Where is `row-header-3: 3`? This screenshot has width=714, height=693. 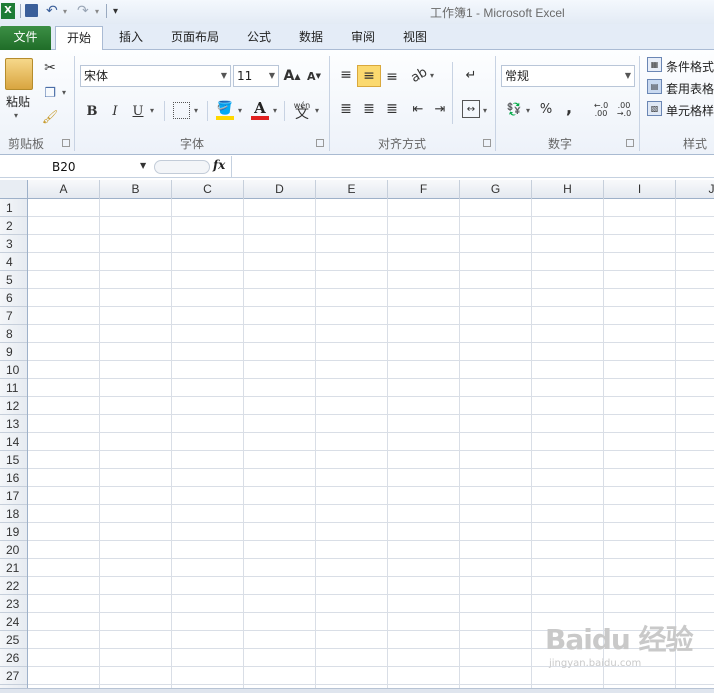
row-header-3: 3 is located at coordinates (13, 244).